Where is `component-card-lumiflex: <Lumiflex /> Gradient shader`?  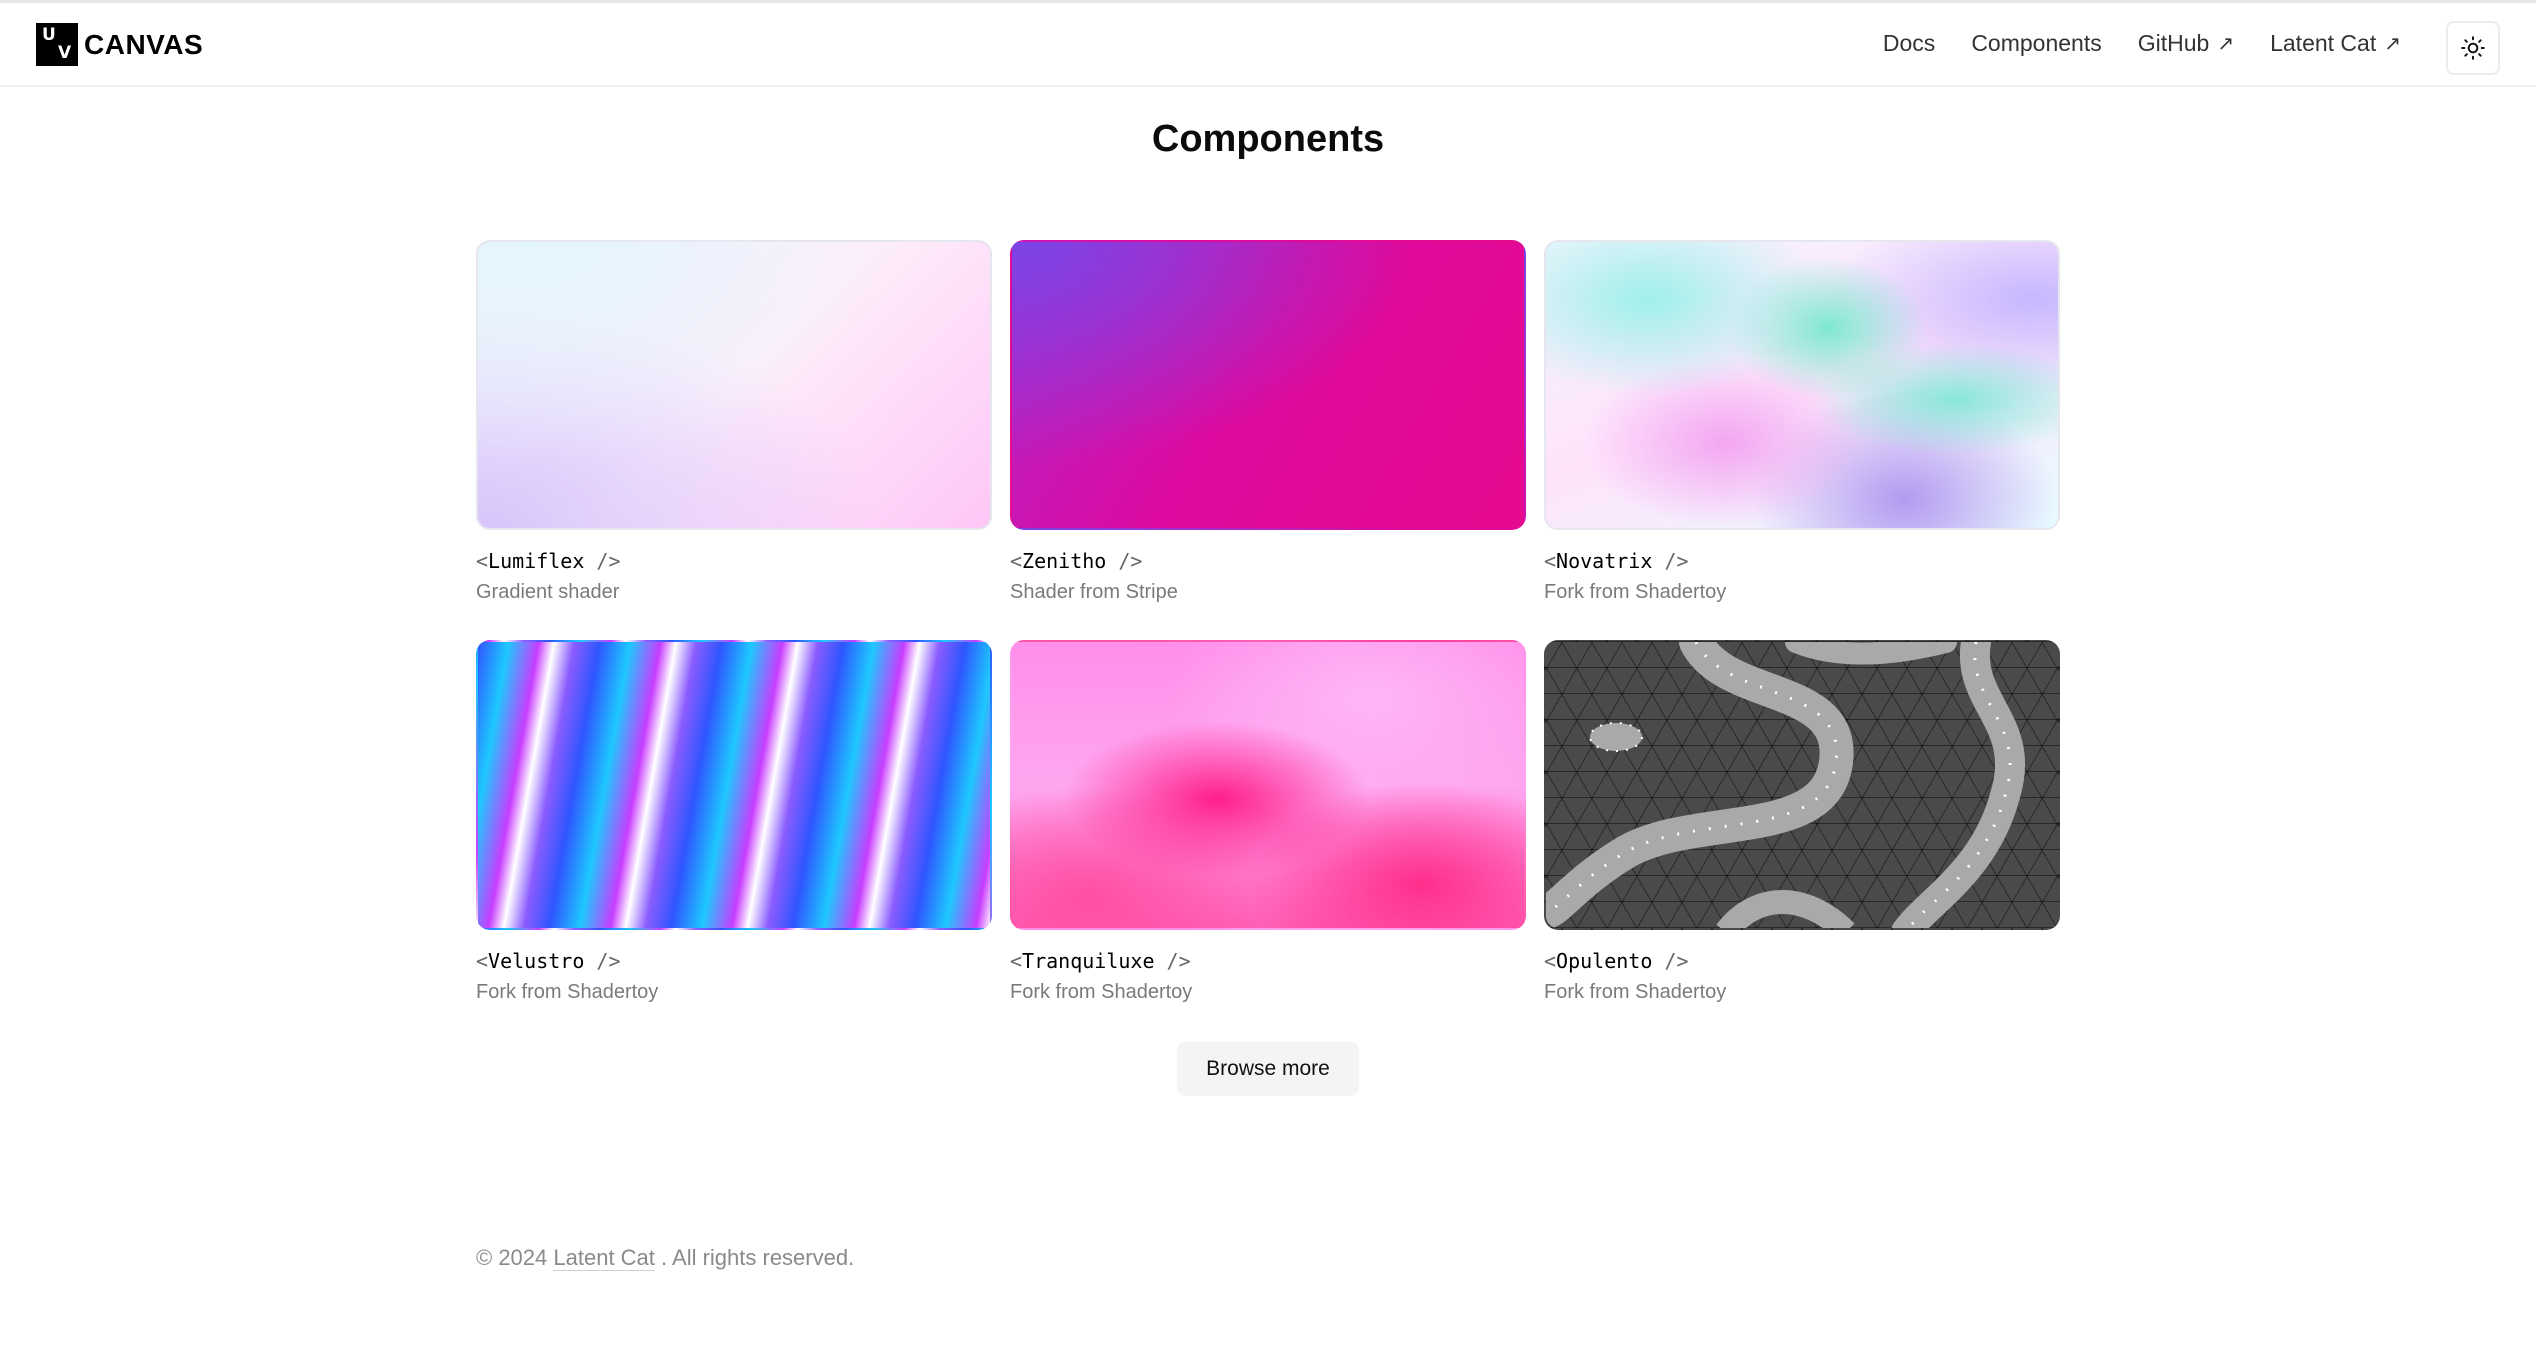
component-card-lumiflex: <Lumiflex /> Gradient shader is located at coordinates (734, 422).